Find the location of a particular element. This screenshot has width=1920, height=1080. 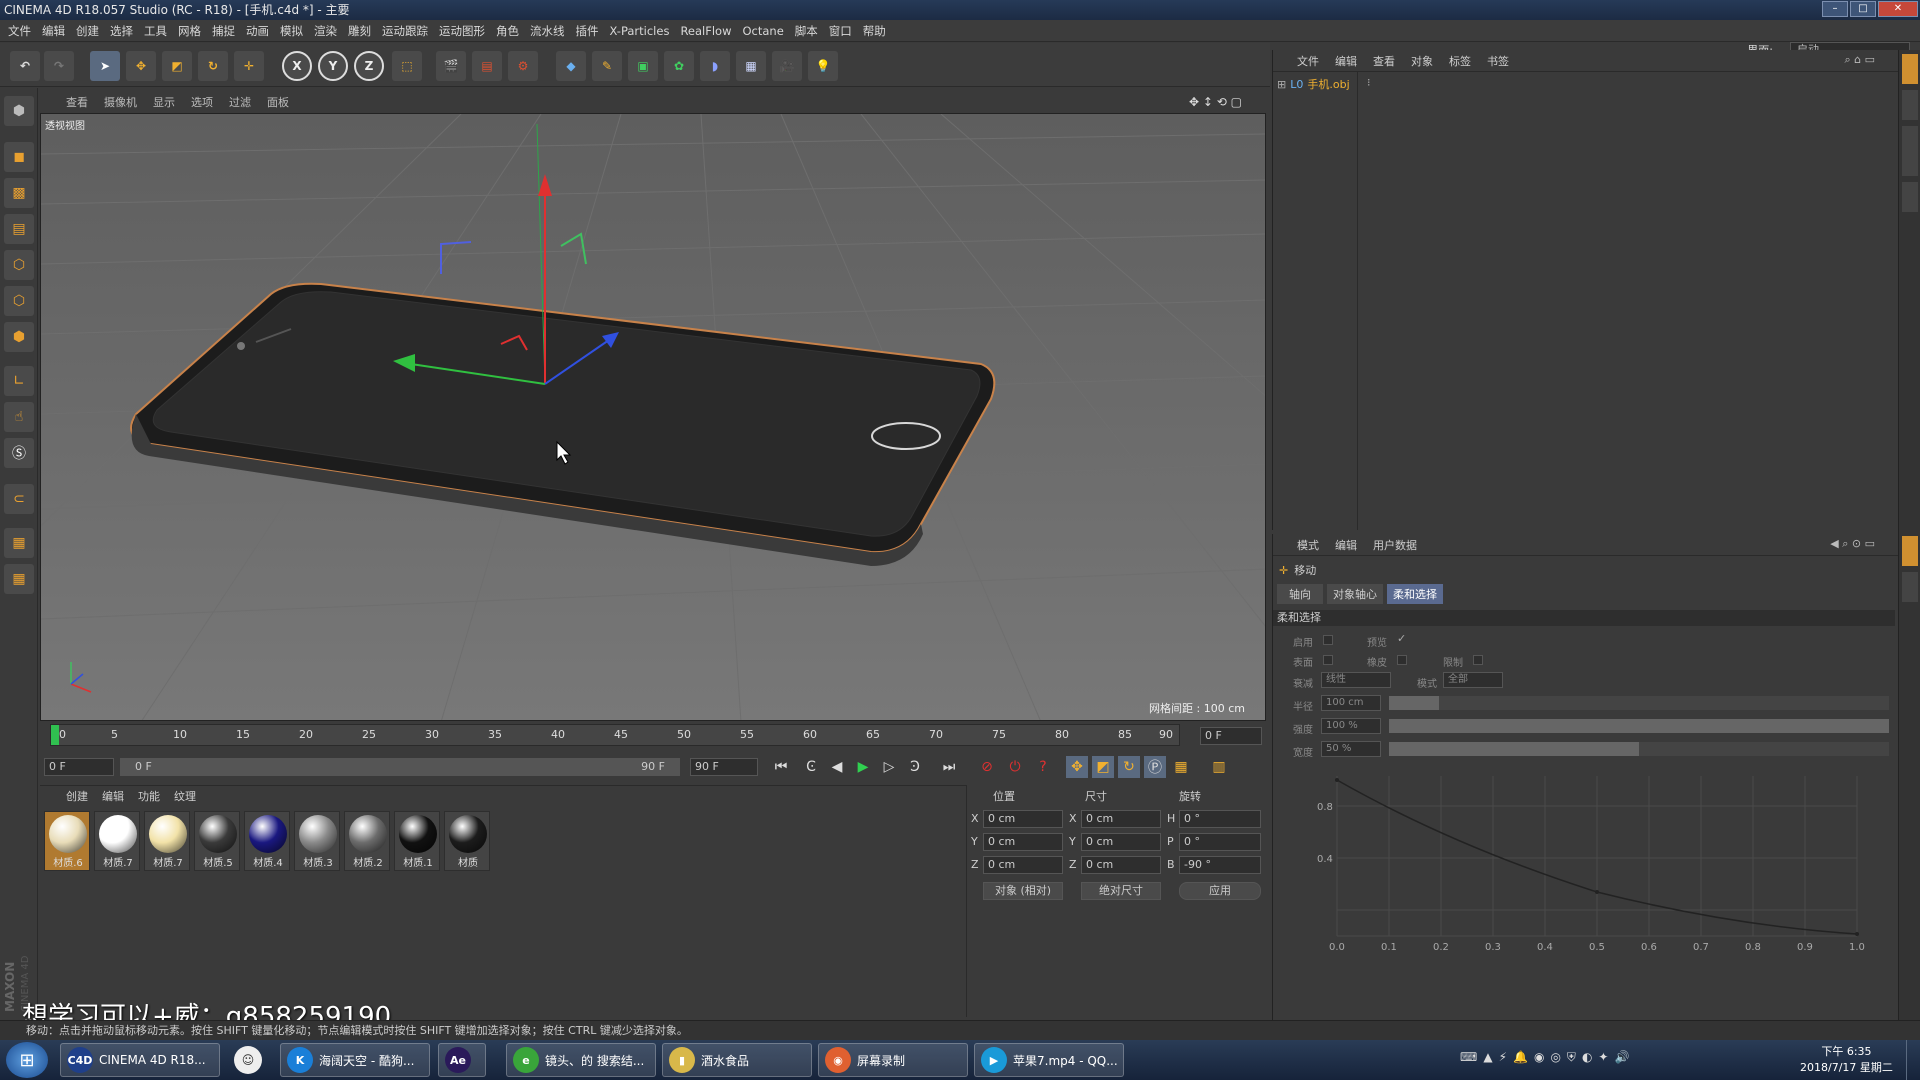

menu-mograph: 运动图形 is located at coordinates (462, 31).